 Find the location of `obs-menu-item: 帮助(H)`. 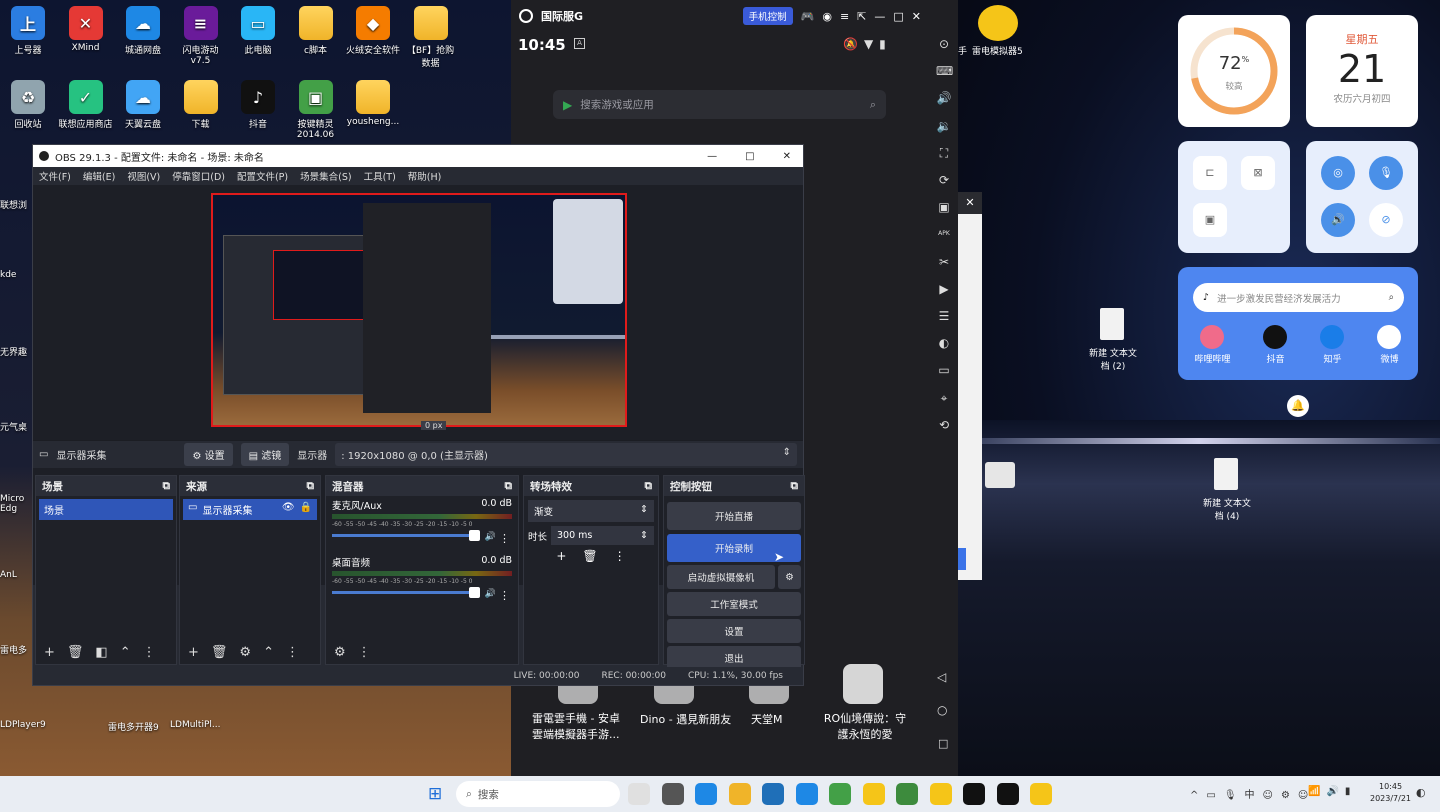

obs-menu-item: 帮助(H) is located at coordinates (425, 176).